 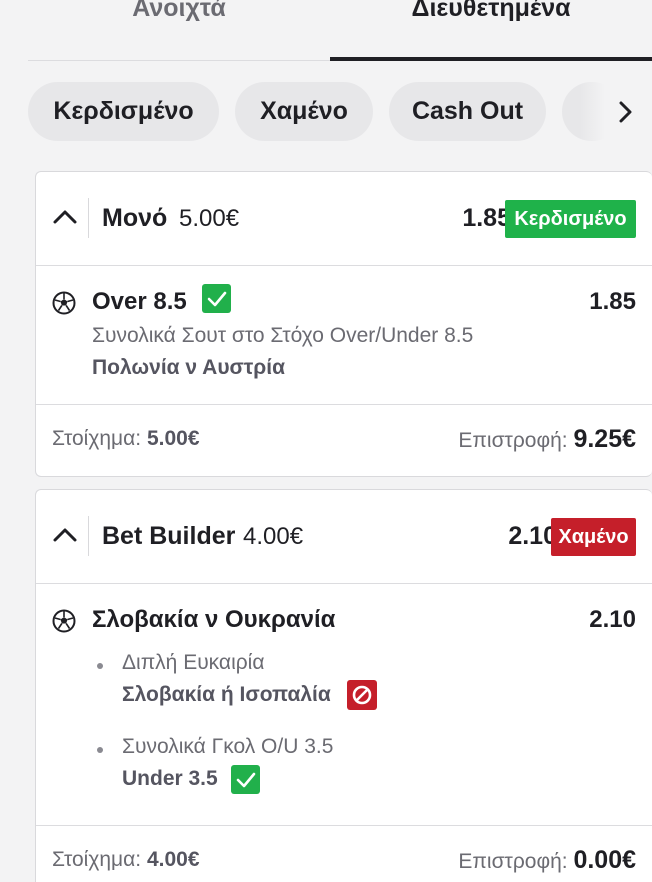 What do you see at coordinates (179, 11) in the screenshot?
I see `tab-open-label: Ανοιχτά` at bounding box center [179, 11].